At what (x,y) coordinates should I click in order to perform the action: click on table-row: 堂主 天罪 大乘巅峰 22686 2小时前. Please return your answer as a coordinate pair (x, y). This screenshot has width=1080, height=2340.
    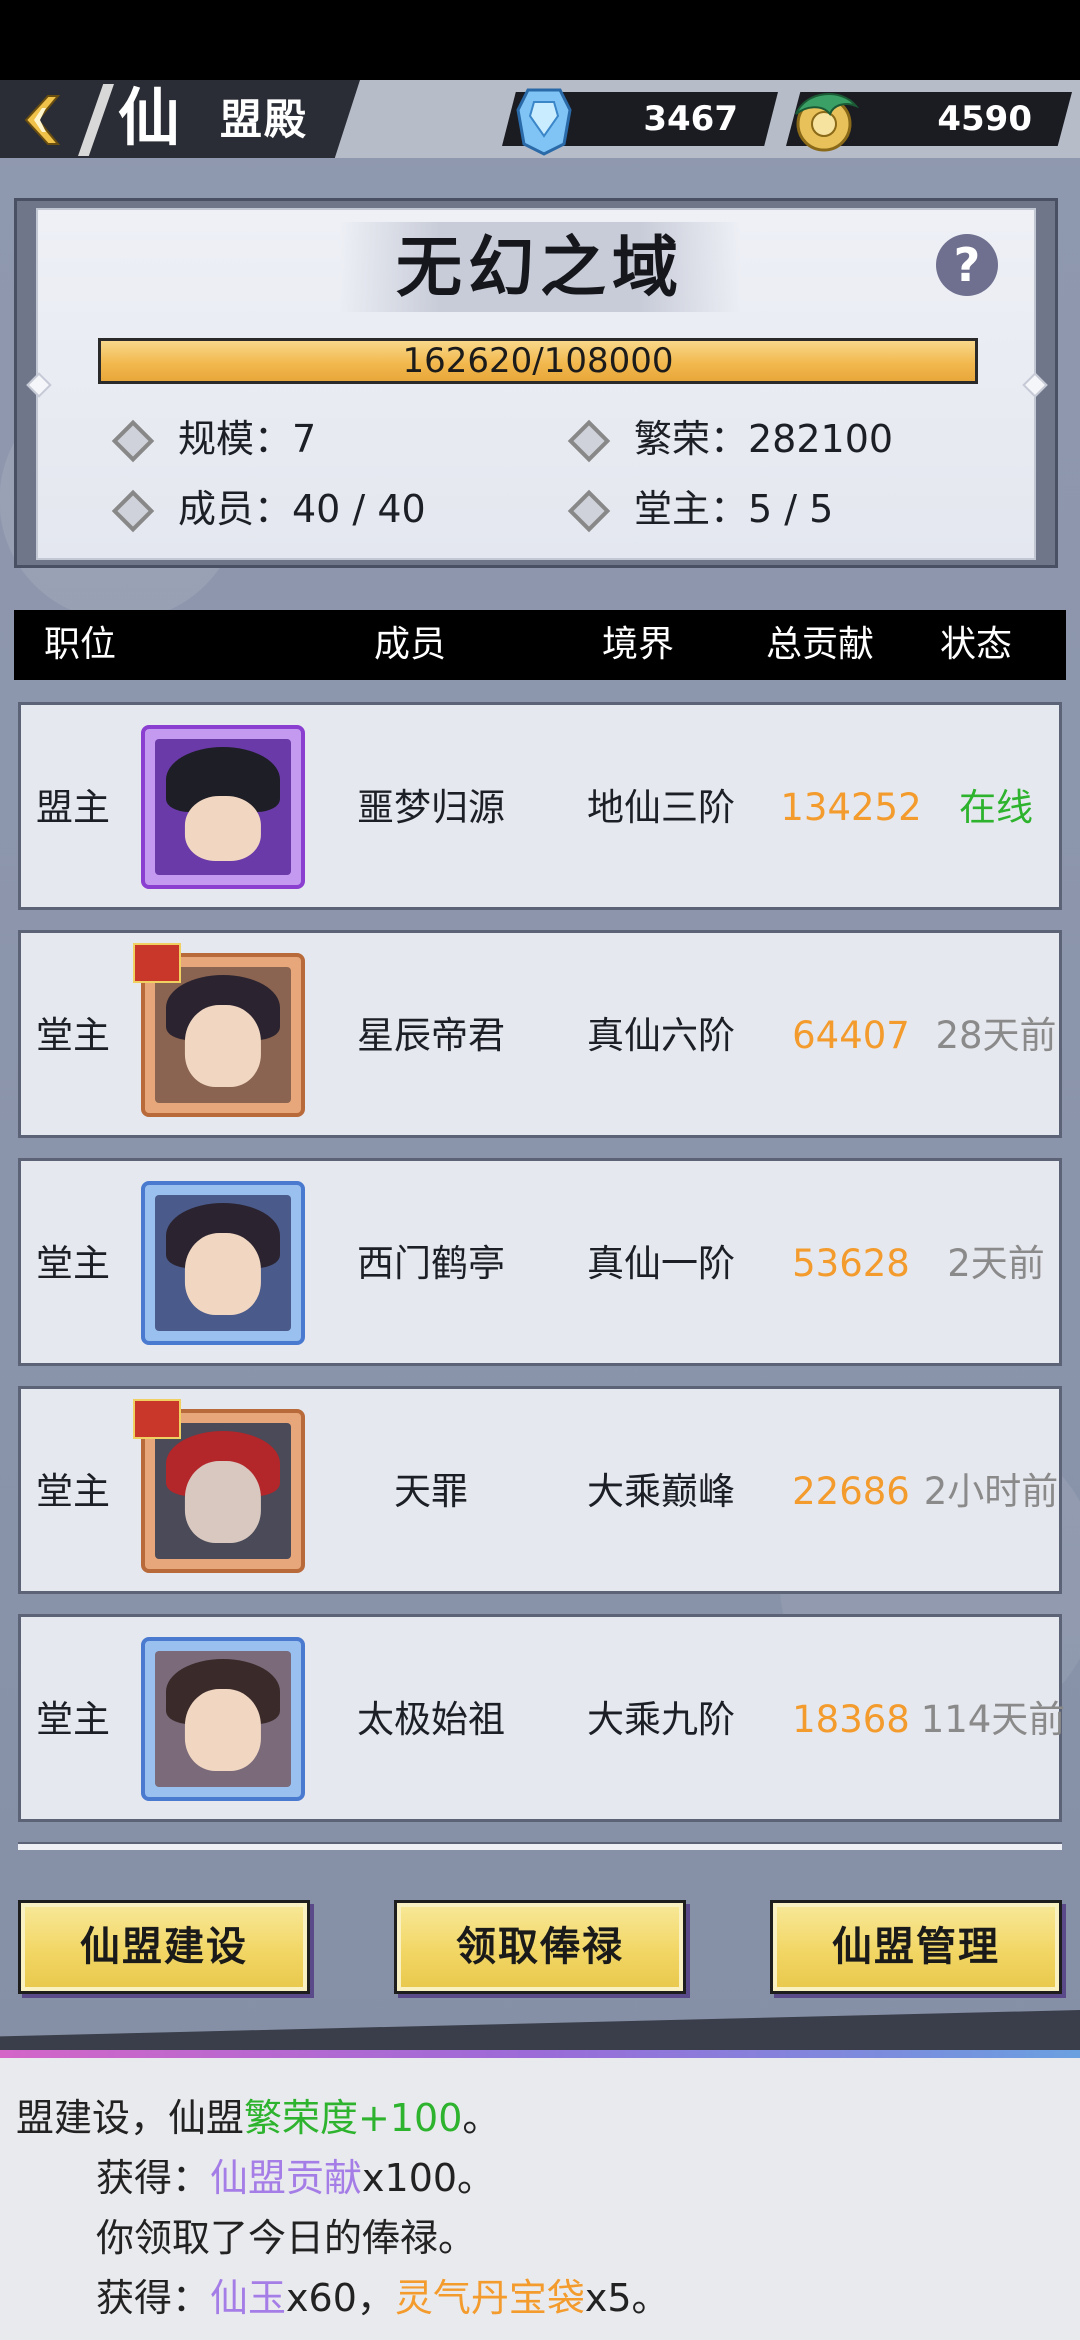
    Looking at the image, I should click on (540, 1490).